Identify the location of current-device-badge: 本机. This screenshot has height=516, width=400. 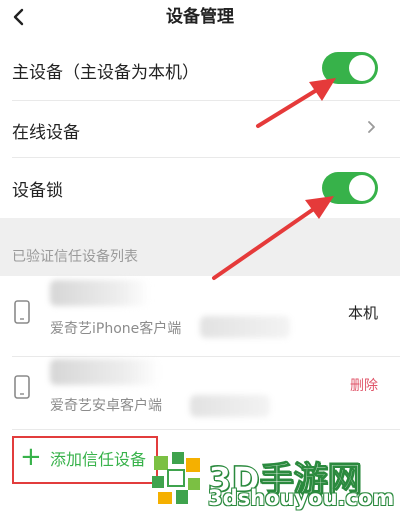
(362, 313).